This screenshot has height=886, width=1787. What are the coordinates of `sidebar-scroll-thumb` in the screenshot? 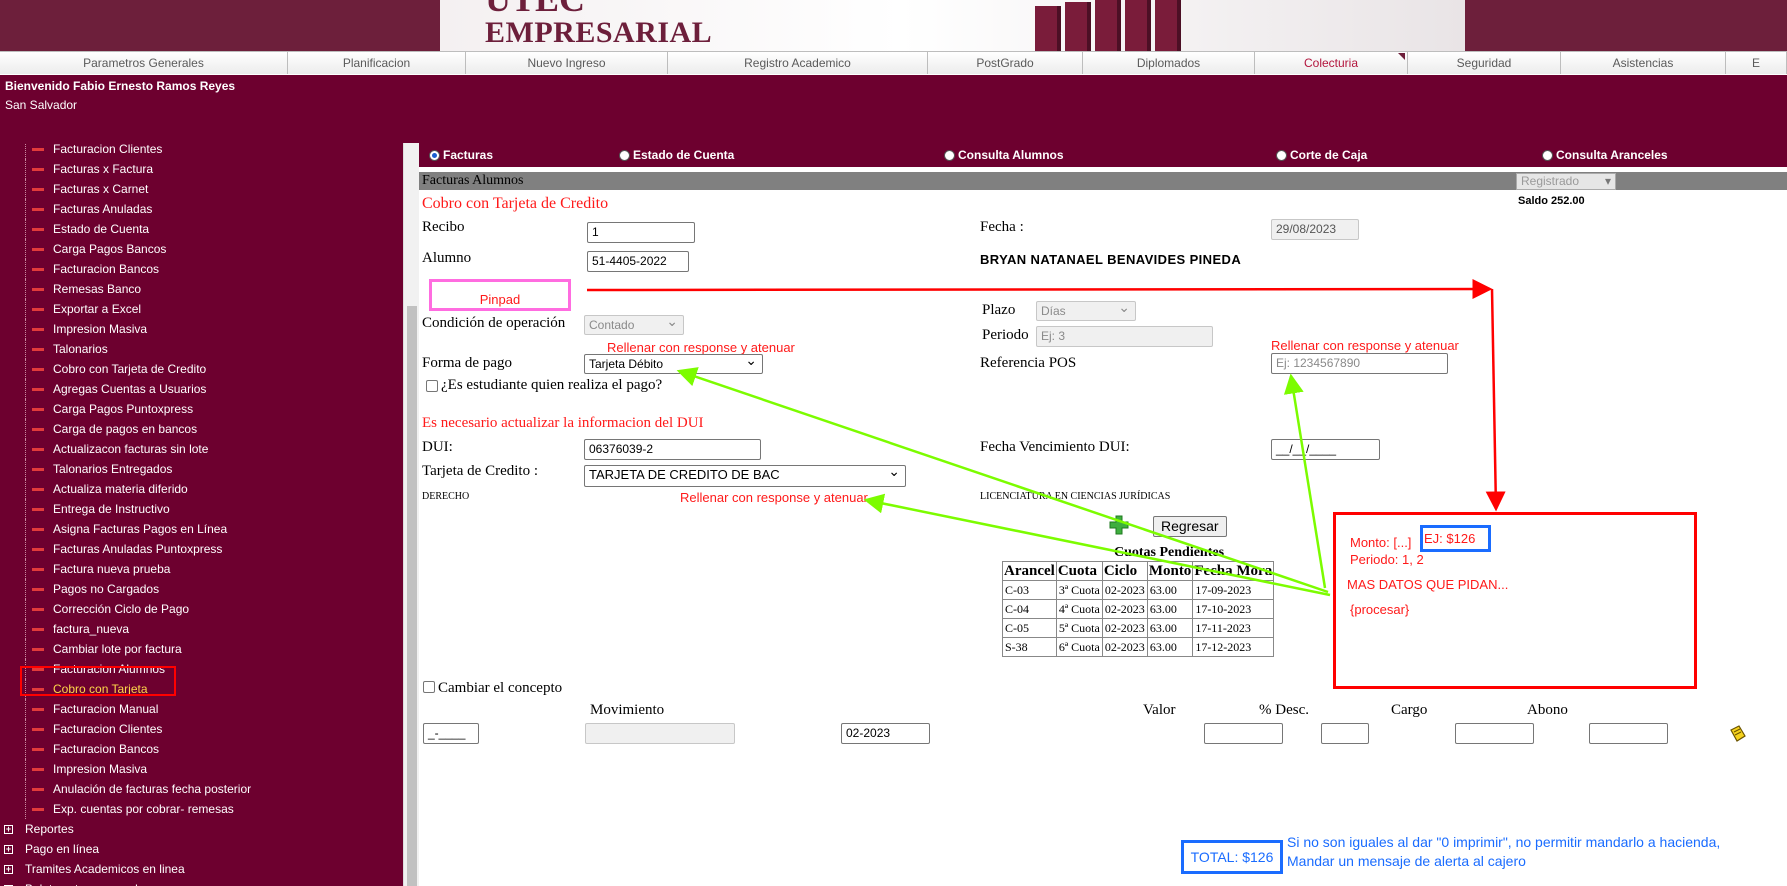 It's located at (412, 596).